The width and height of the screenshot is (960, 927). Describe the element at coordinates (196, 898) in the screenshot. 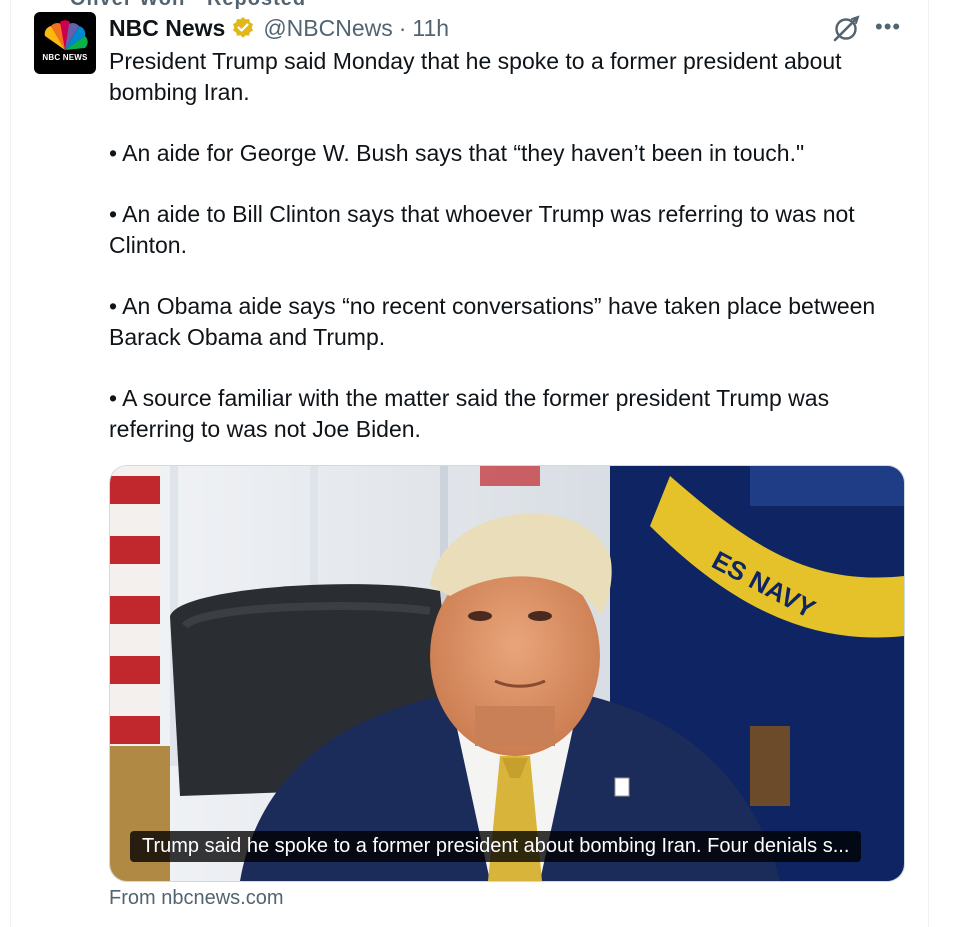

I see `link-source: From nbcnews.com` at that location.